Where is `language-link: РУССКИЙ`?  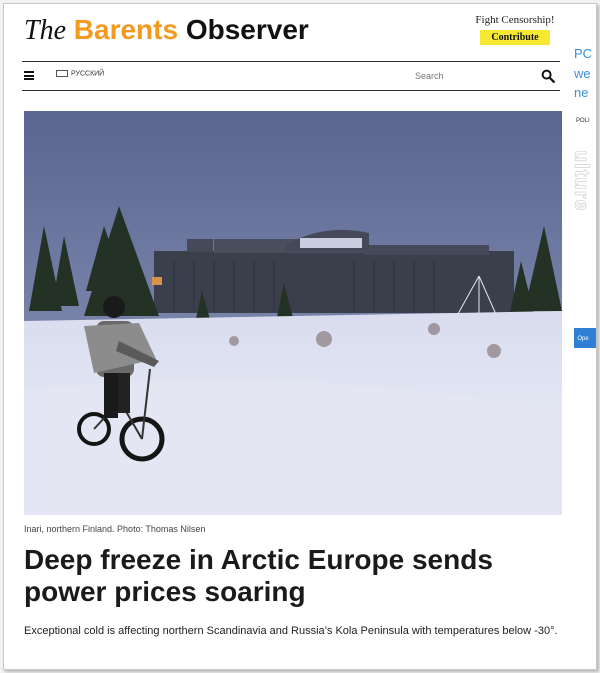 language-link: РУССКИЙ is located at coordinates (80, 73).